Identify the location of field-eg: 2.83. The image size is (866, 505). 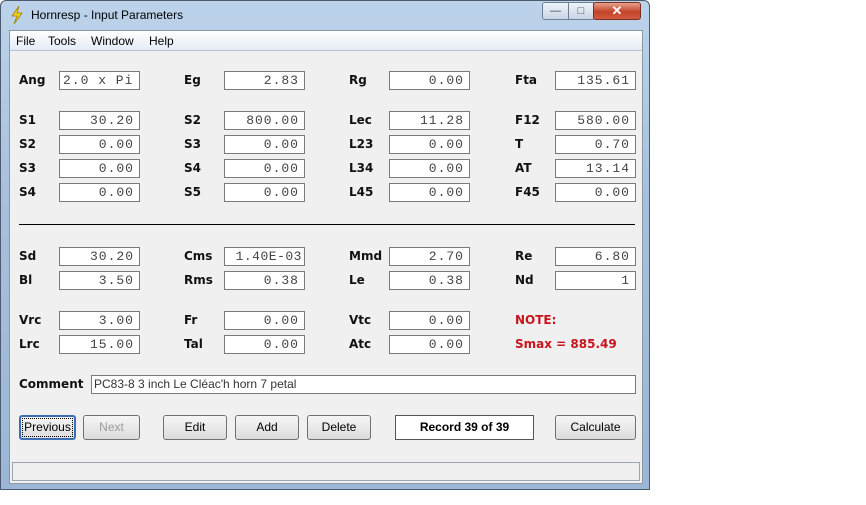
(264, 80).